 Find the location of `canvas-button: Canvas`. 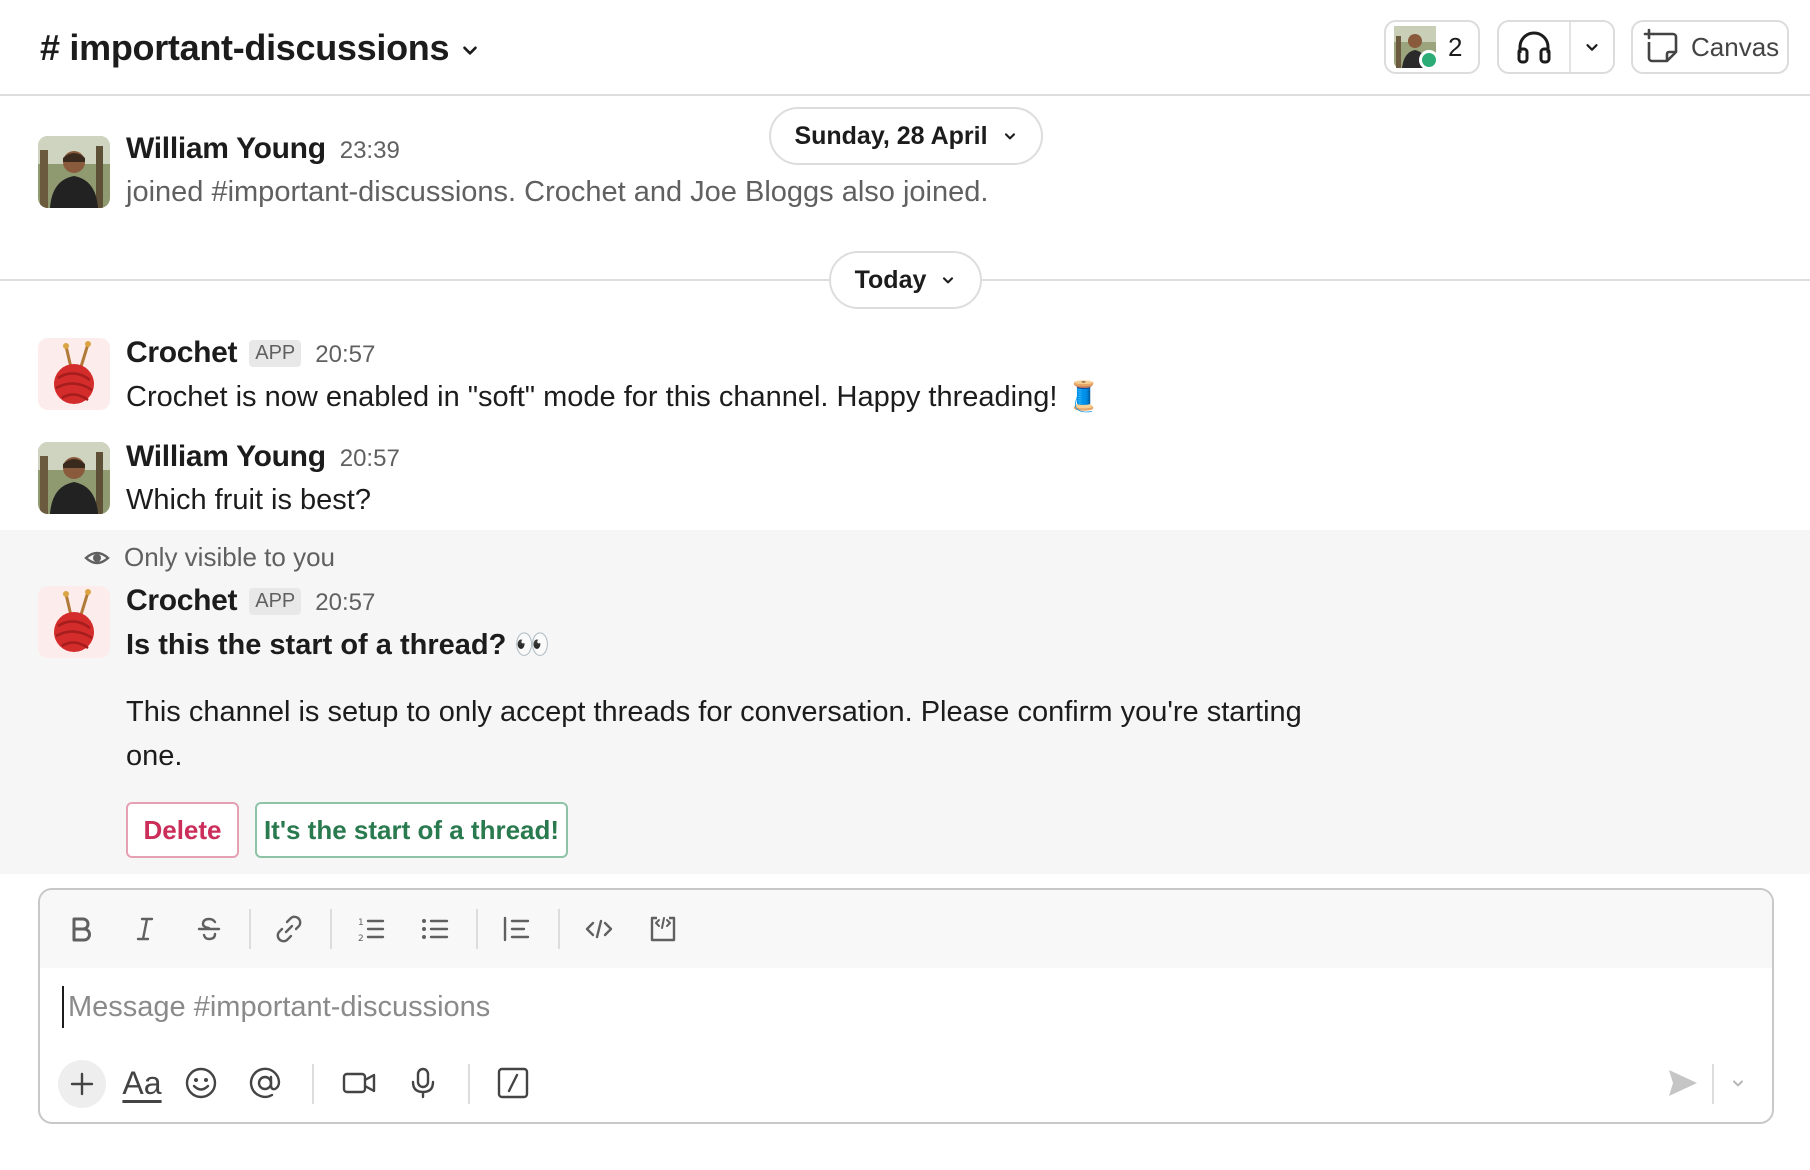

canvas-button: Canvas is located at coordinates (1710, 47).